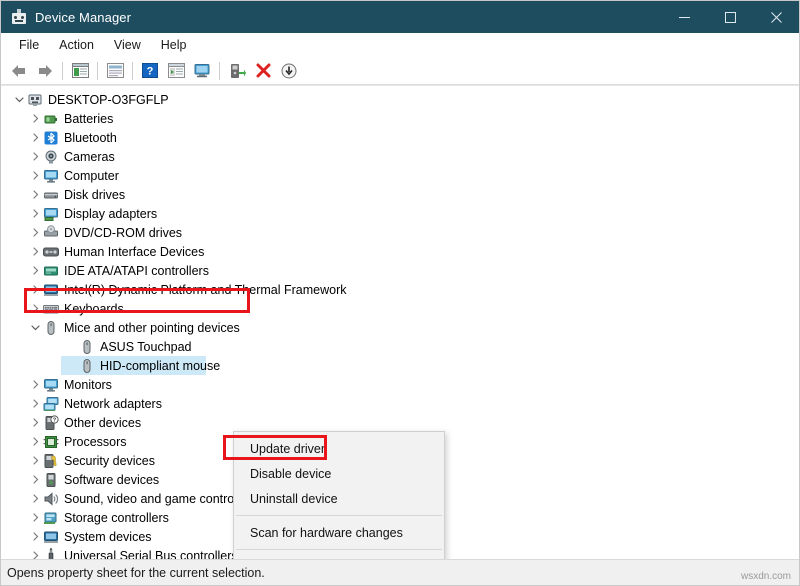 Image resolution: width=800 pixels, height=586 pixels. Describe the element at coordinates (80, 71) in the screenshot. I see `console-tree-icon` at that location.